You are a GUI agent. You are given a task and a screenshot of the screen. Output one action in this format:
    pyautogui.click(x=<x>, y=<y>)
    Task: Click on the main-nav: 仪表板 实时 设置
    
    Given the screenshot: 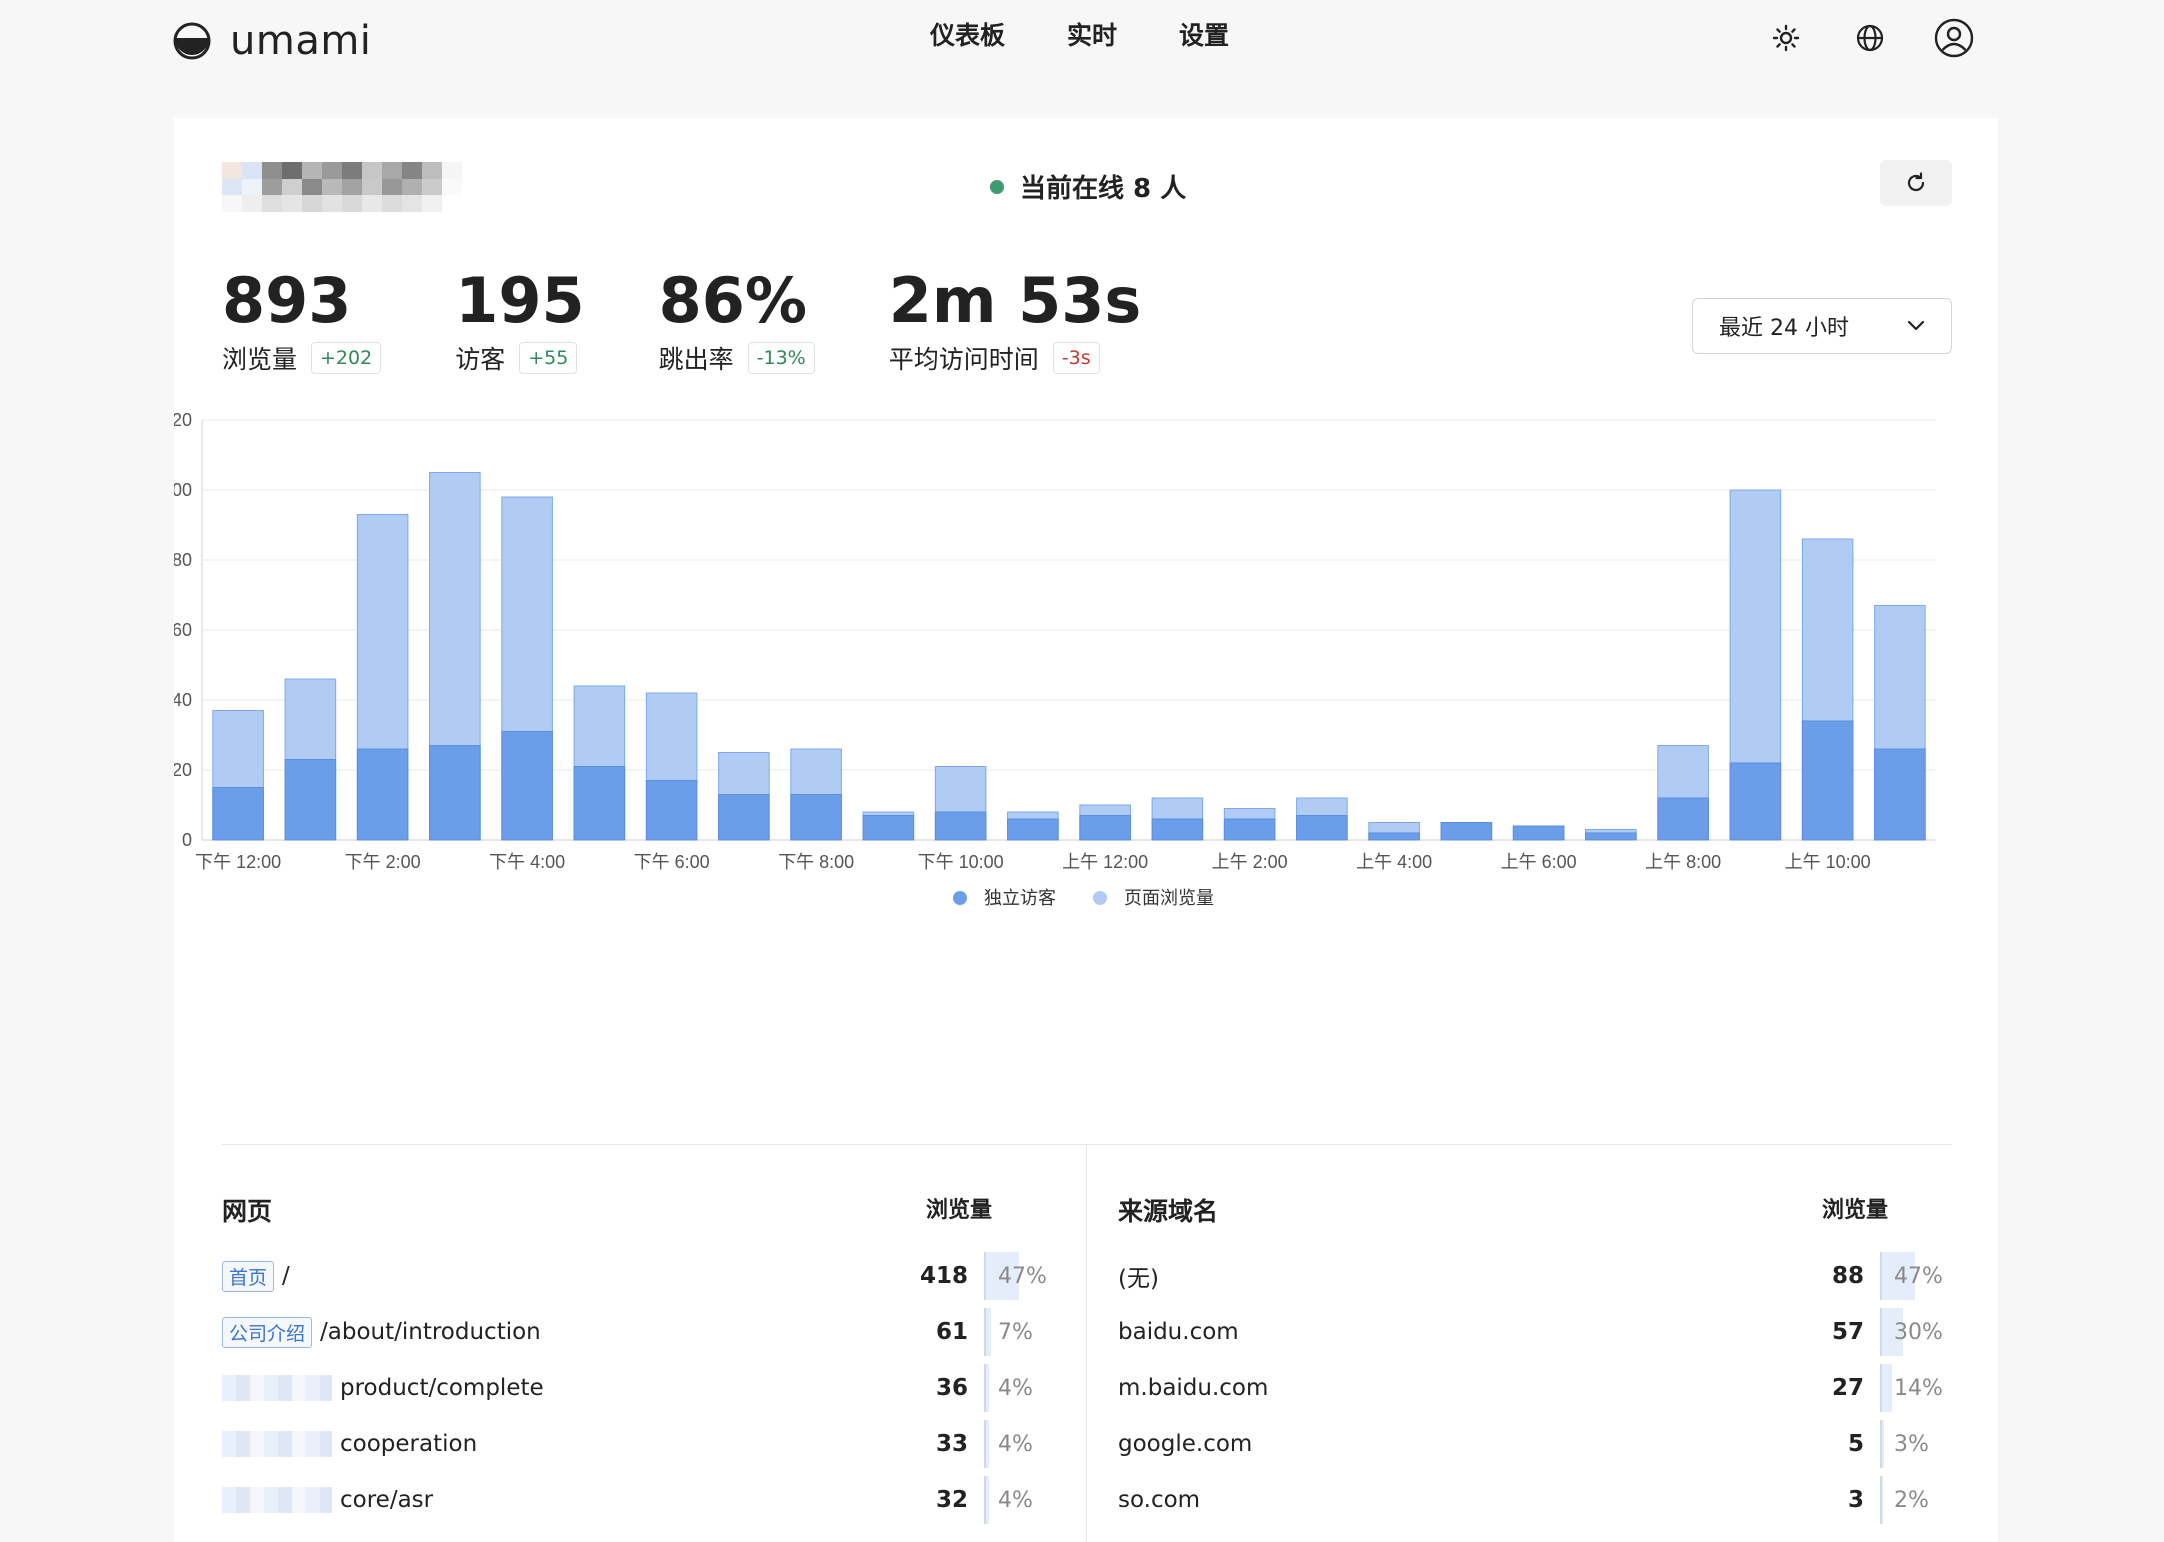 What is the action you would take?
    pyautogui.click(x=1079, y=36)
    